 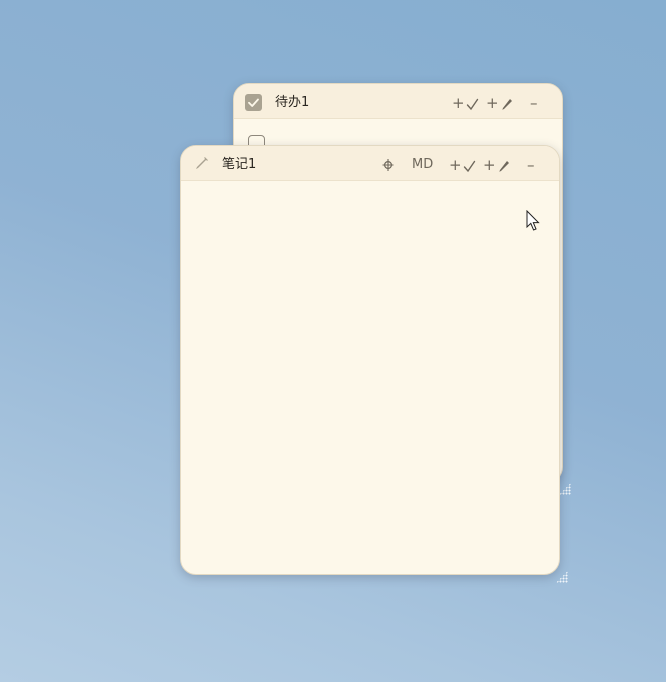 What do you see at coordinates (292, 103) in the screenshot?
I see `todo-window-title: 待办1` at bounding box center [292, 103].